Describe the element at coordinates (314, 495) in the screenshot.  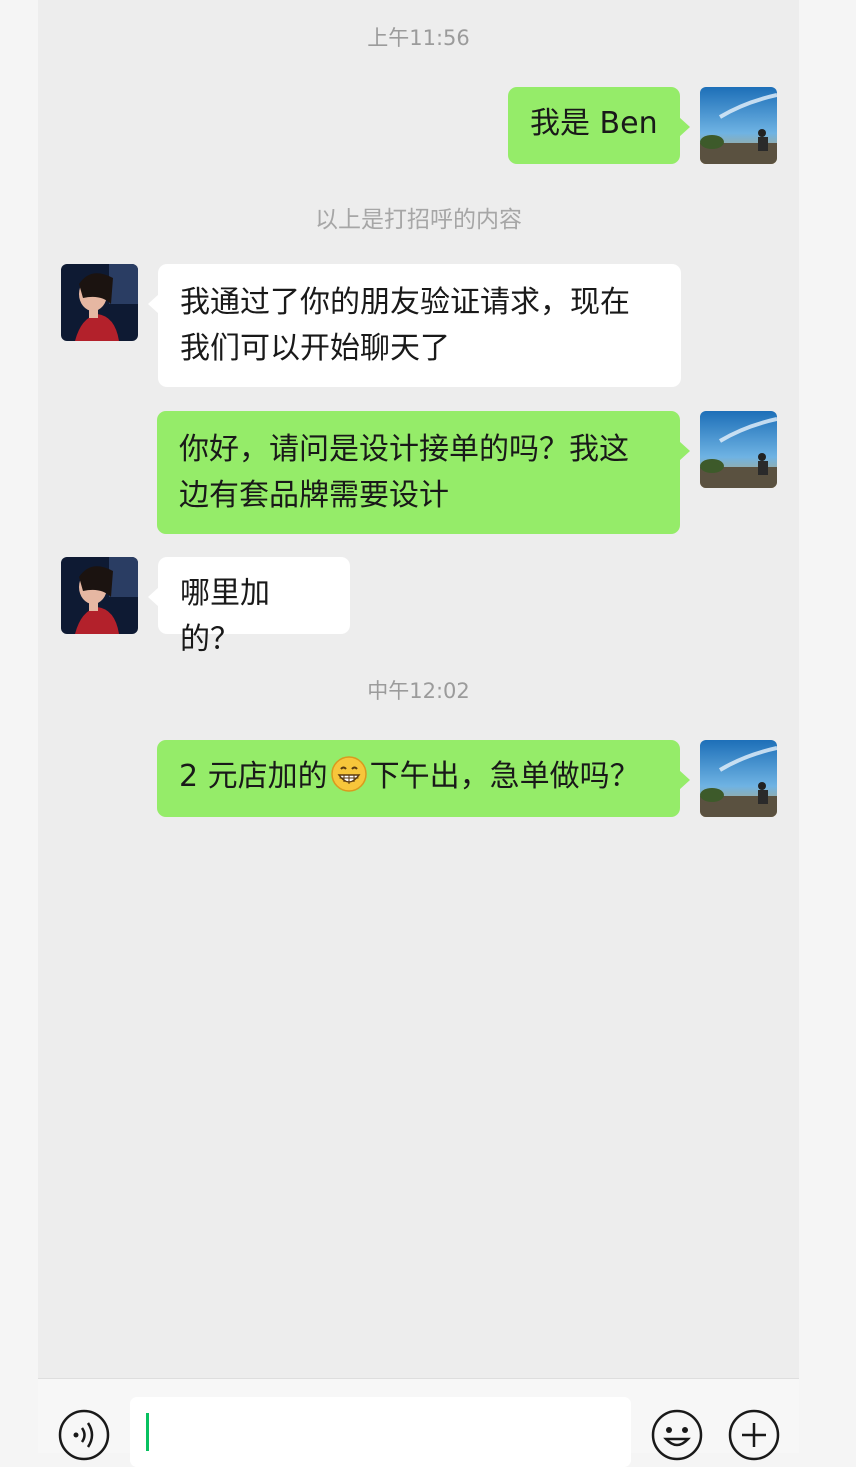
I see `message-line: 边有套品牌需要设计` at that location.